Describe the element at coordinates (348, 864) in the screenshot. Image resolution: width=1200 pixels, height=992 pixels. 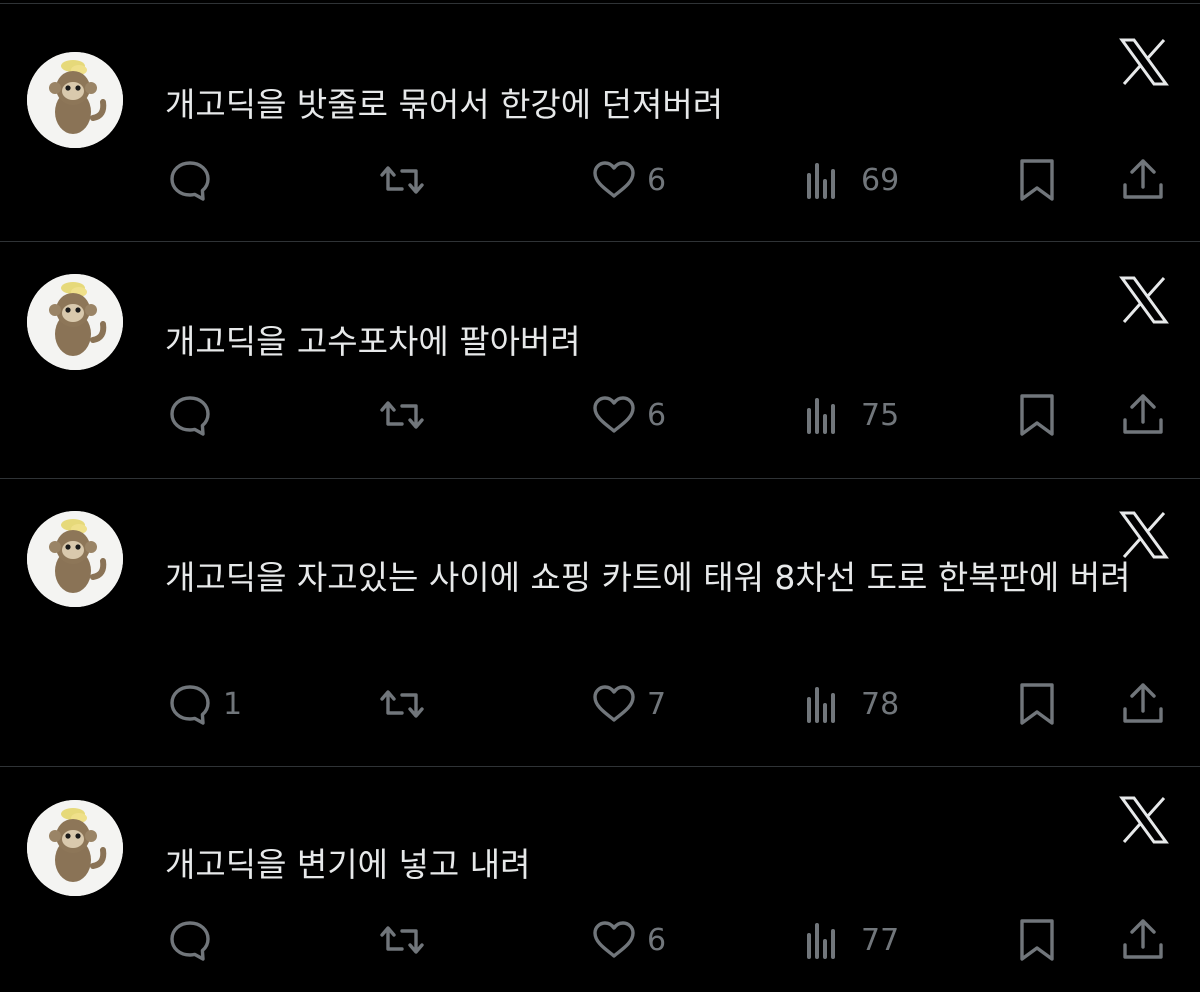
I see `post-text: 개고딕을 변기에 넣고 내려` at that location.